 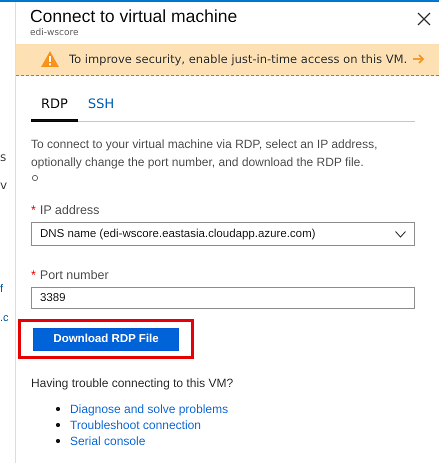 What do you see at coordinates (35, 178) in the screenshot?
I see `circle-icon` at bounding box center [35, 178].